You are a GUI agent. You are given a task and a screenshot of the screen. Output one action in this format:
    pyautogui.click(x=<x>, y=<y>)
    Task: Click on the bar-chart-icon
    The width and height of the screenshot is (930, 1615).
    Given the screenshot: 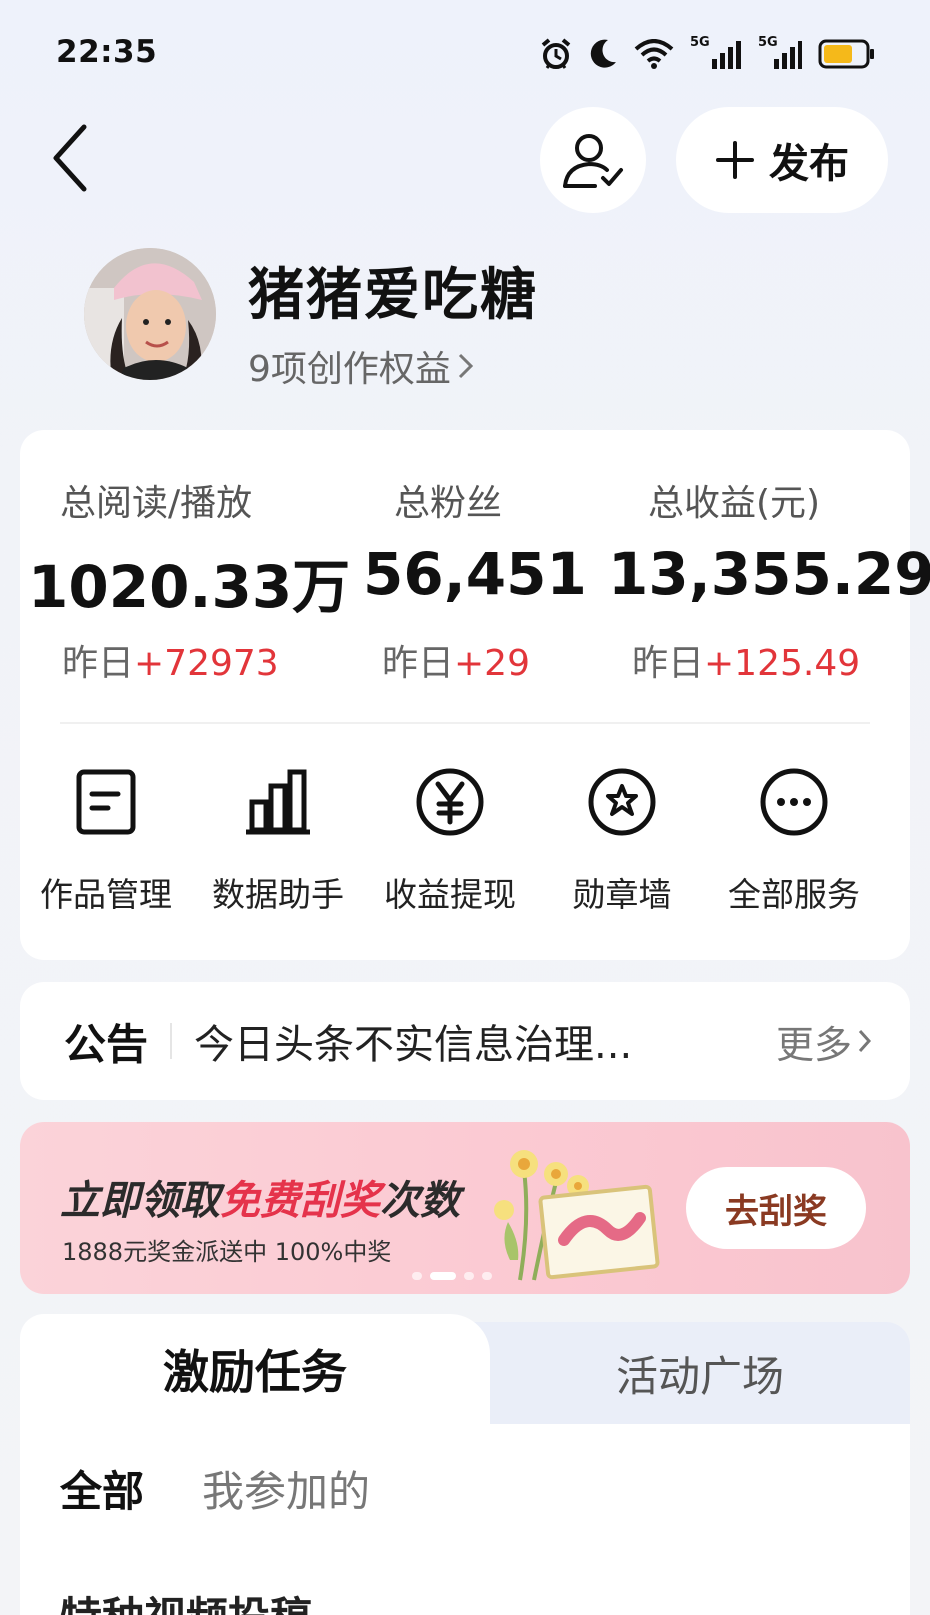 What is the action you would take?
    pyautogui.click(x=278, y=802)
    